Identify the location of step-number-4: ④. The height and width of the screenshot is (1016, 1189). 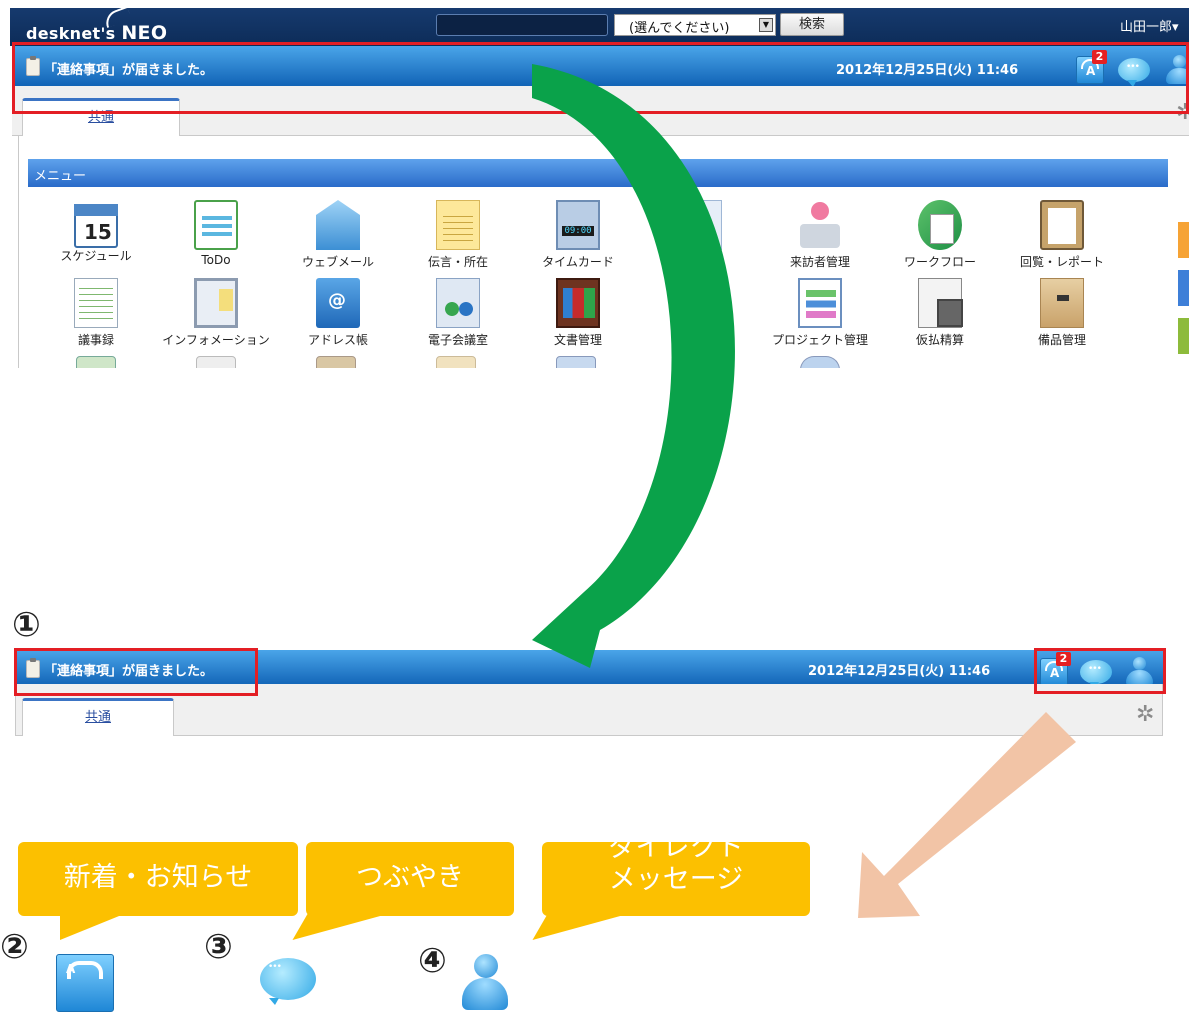
(432, 961).